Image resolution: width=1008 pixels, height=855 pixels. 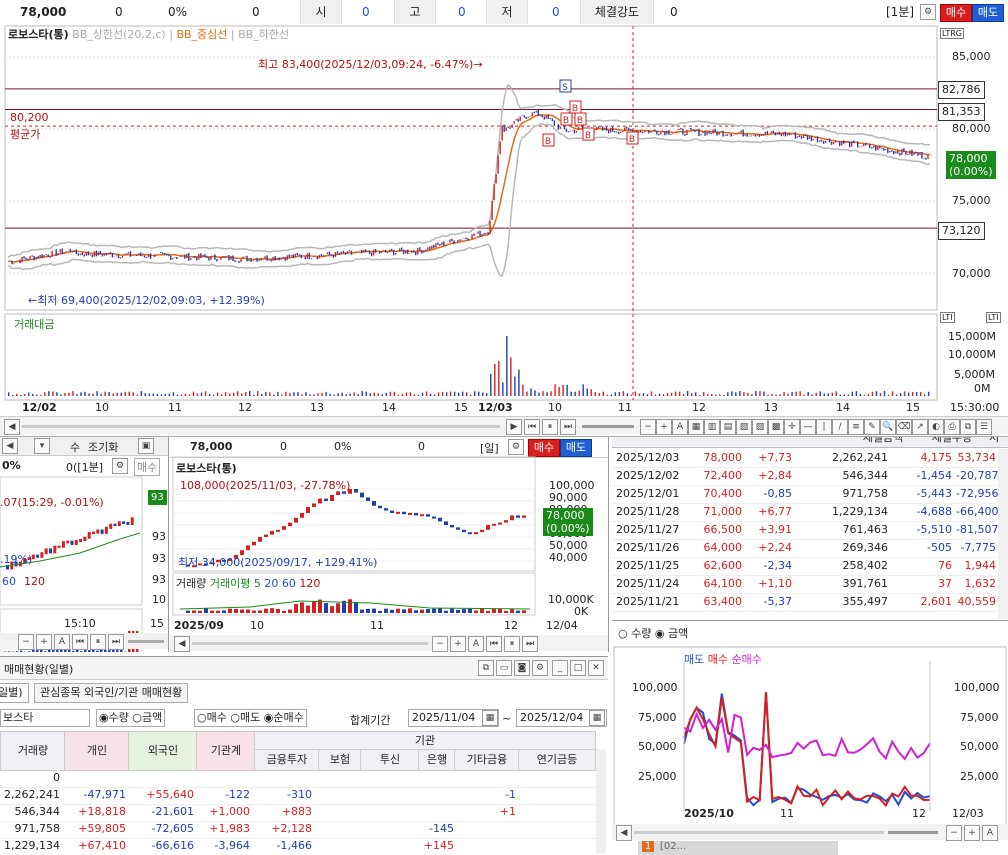 I want to click on left-gear-icon: ⚙, so click(x=120, y=466).